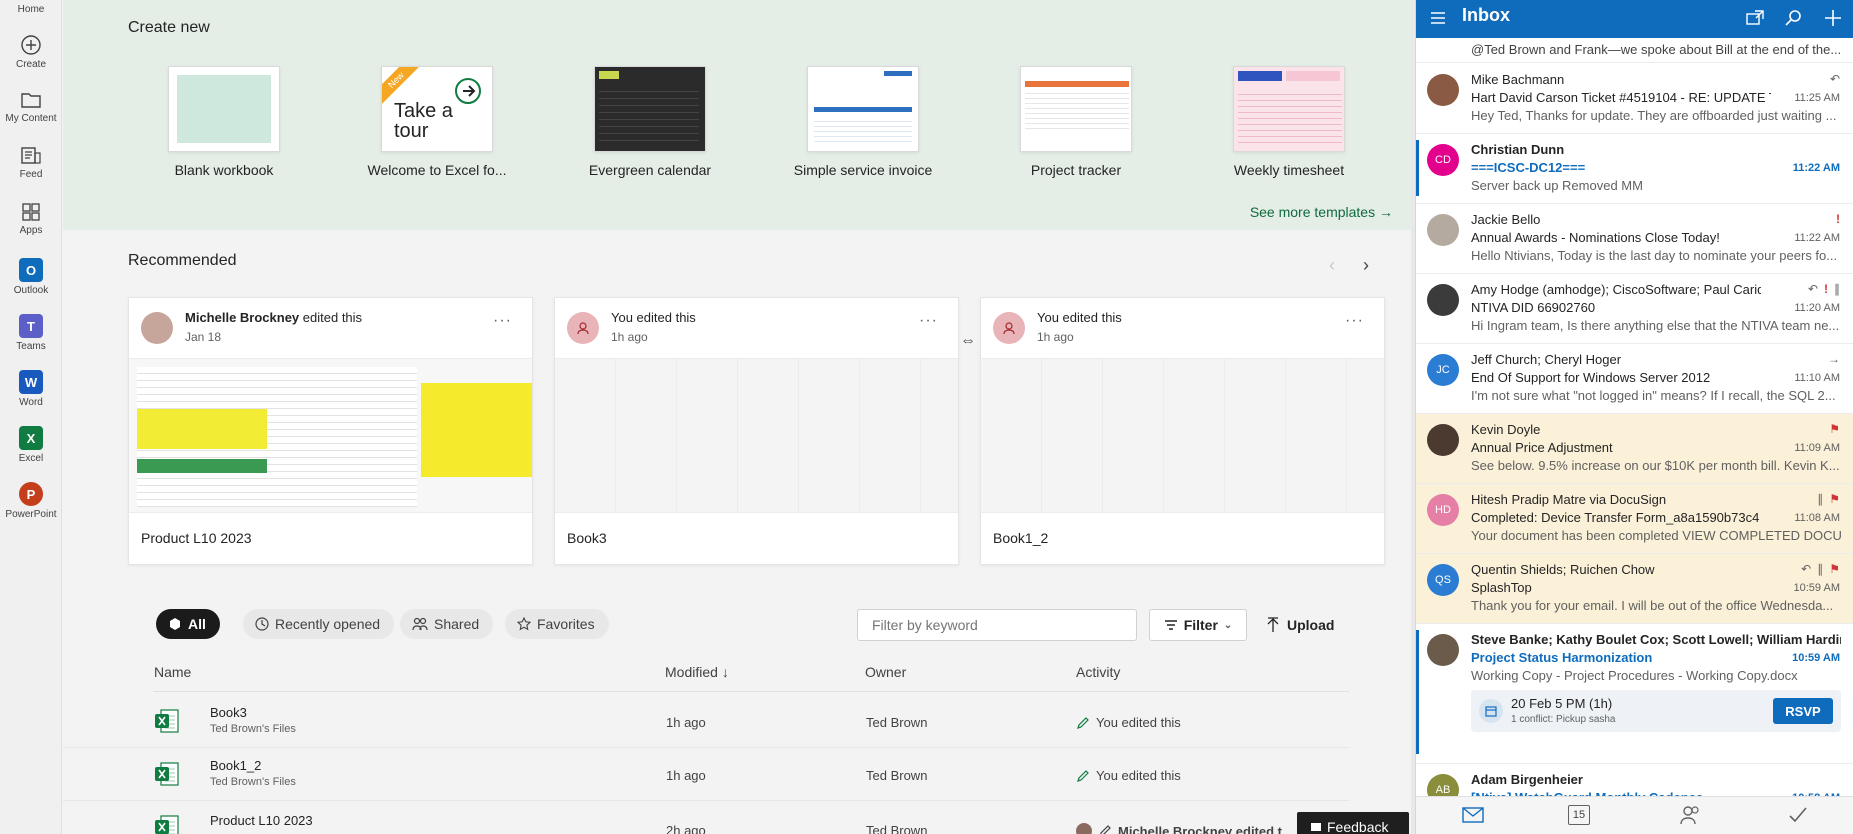 The image size is (1853, 834). I want to click on see-more-templates-link: See more templates →, so click(1321, 212).